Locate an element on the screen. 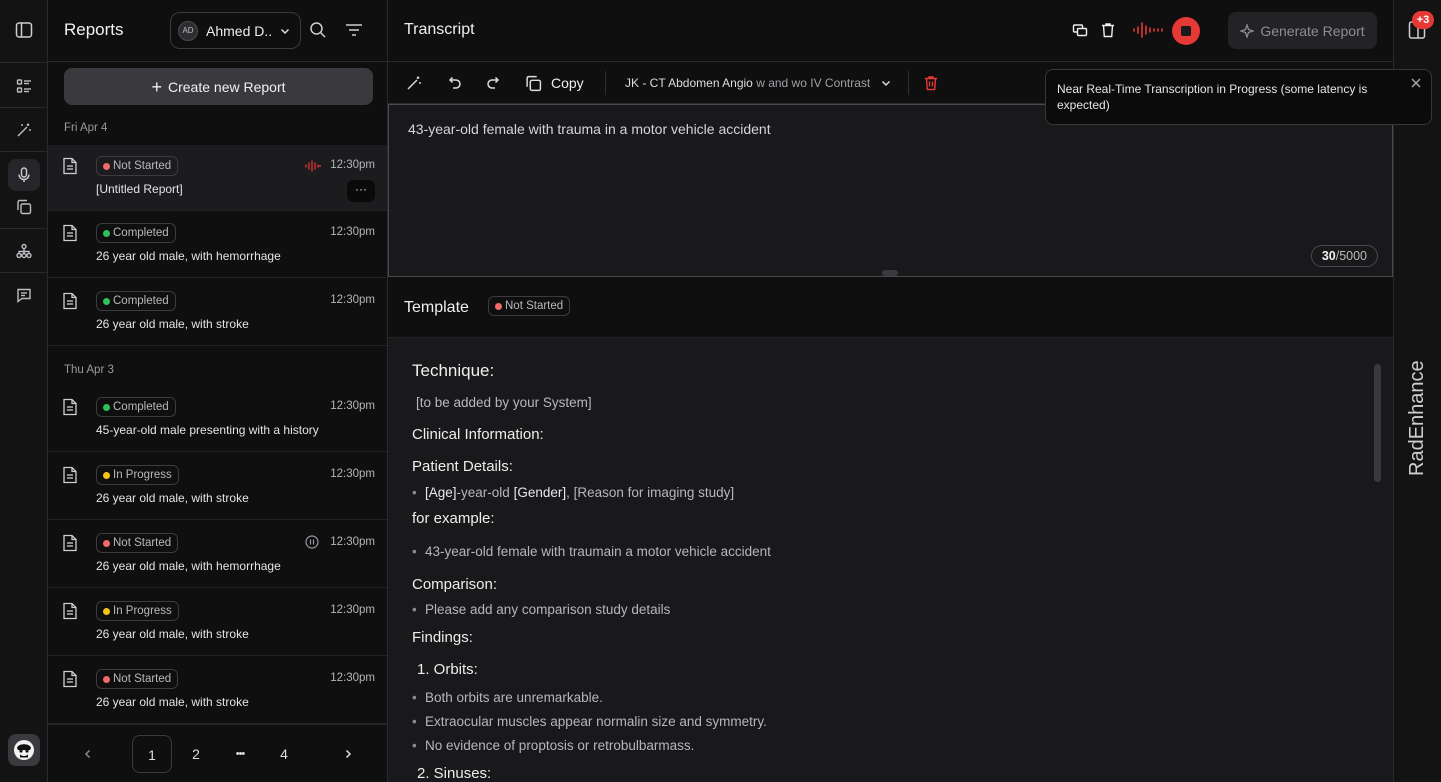 This screenshot has height=782, width=1441. hierarchy-icon is located at coordinates (24, 251).